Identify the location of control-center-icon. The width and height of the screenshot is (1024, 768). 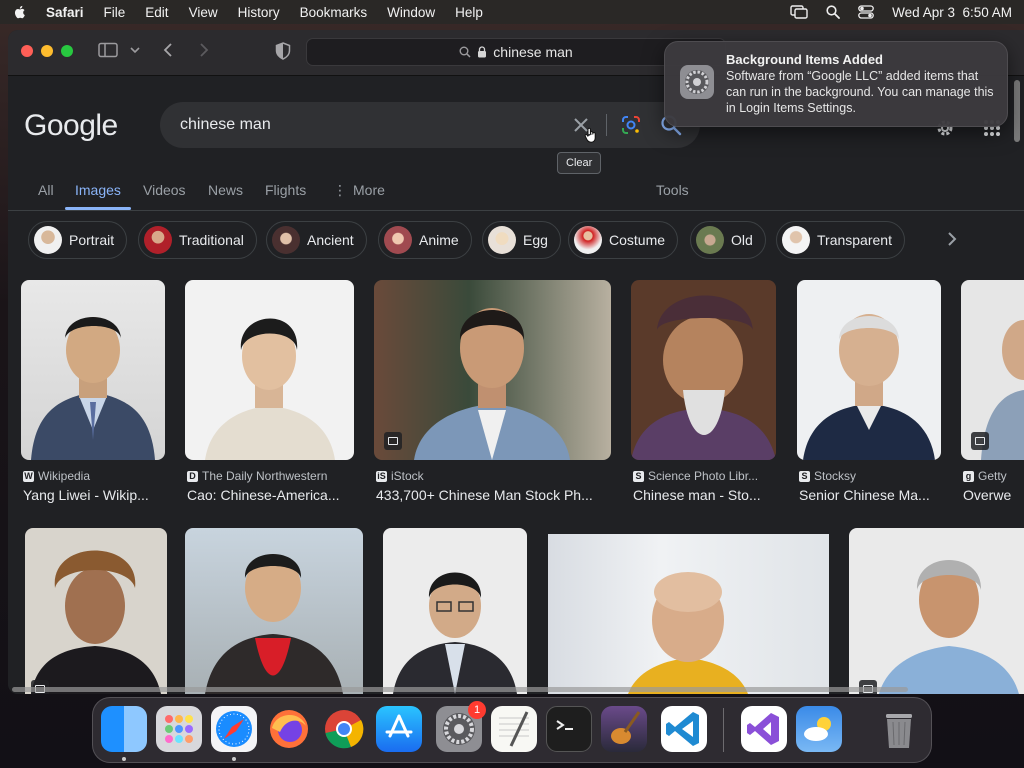
(866, 12).